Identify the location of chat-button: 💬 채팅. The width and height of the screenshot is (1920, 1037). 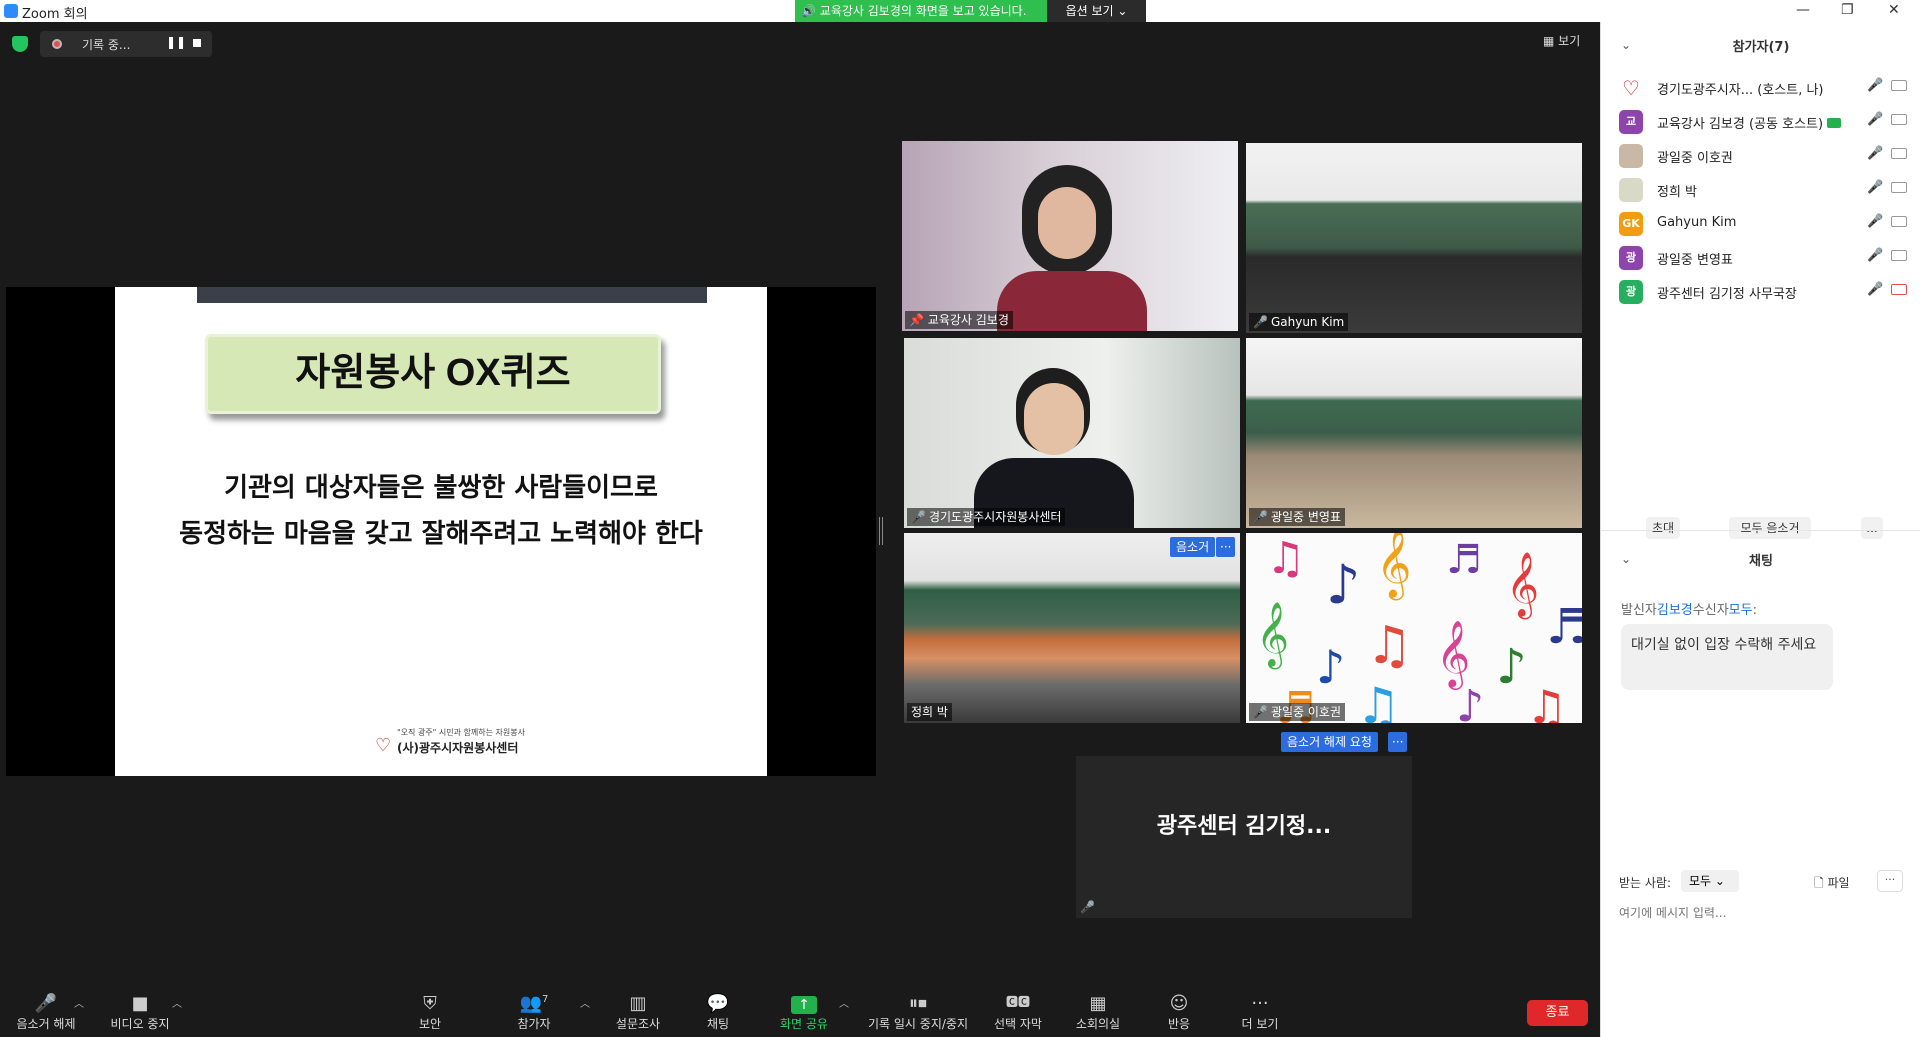
(718, 1012).